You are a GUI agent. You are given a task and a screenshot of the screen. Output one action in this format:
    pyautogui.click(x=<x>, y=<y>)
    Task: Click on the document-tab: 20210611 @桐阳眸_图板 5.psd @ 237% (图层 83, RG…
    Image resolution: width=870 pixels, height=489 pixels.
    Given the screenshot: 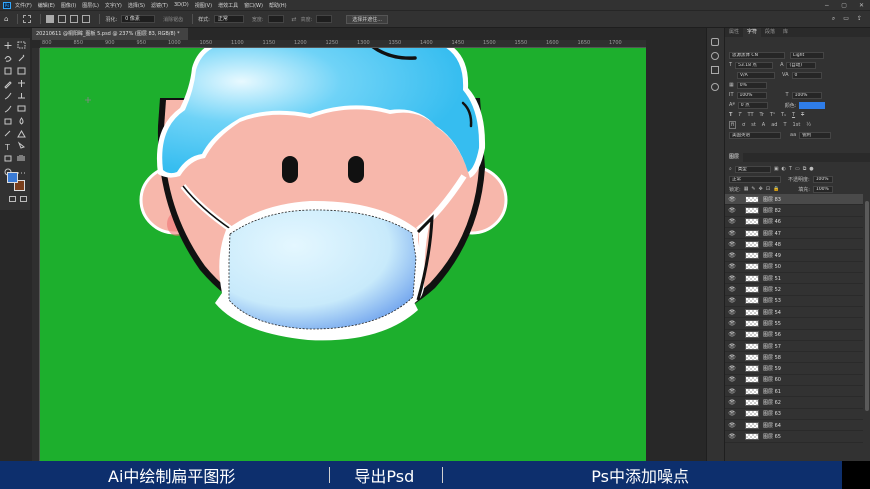 What is the action you would take?
    pyautogui.click(x=110, y=34)
    